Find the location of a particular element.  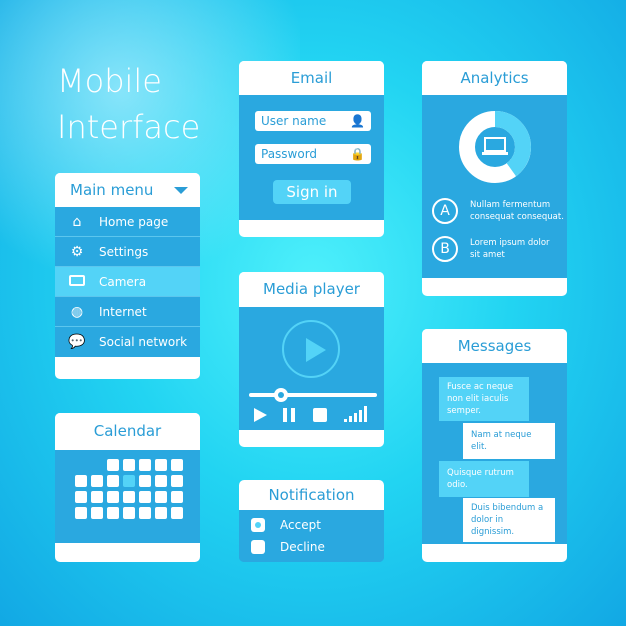

decline-option: Decline is located at coordinates (288, 547).